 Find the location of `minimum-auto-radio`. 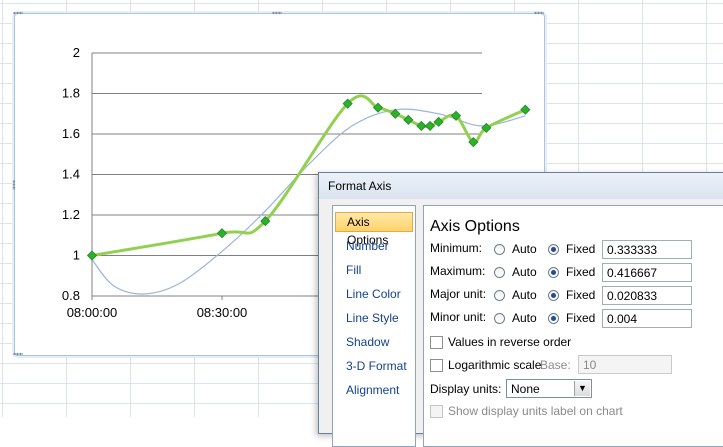

minimum-auto-radio is located at coordinates (499, 249).